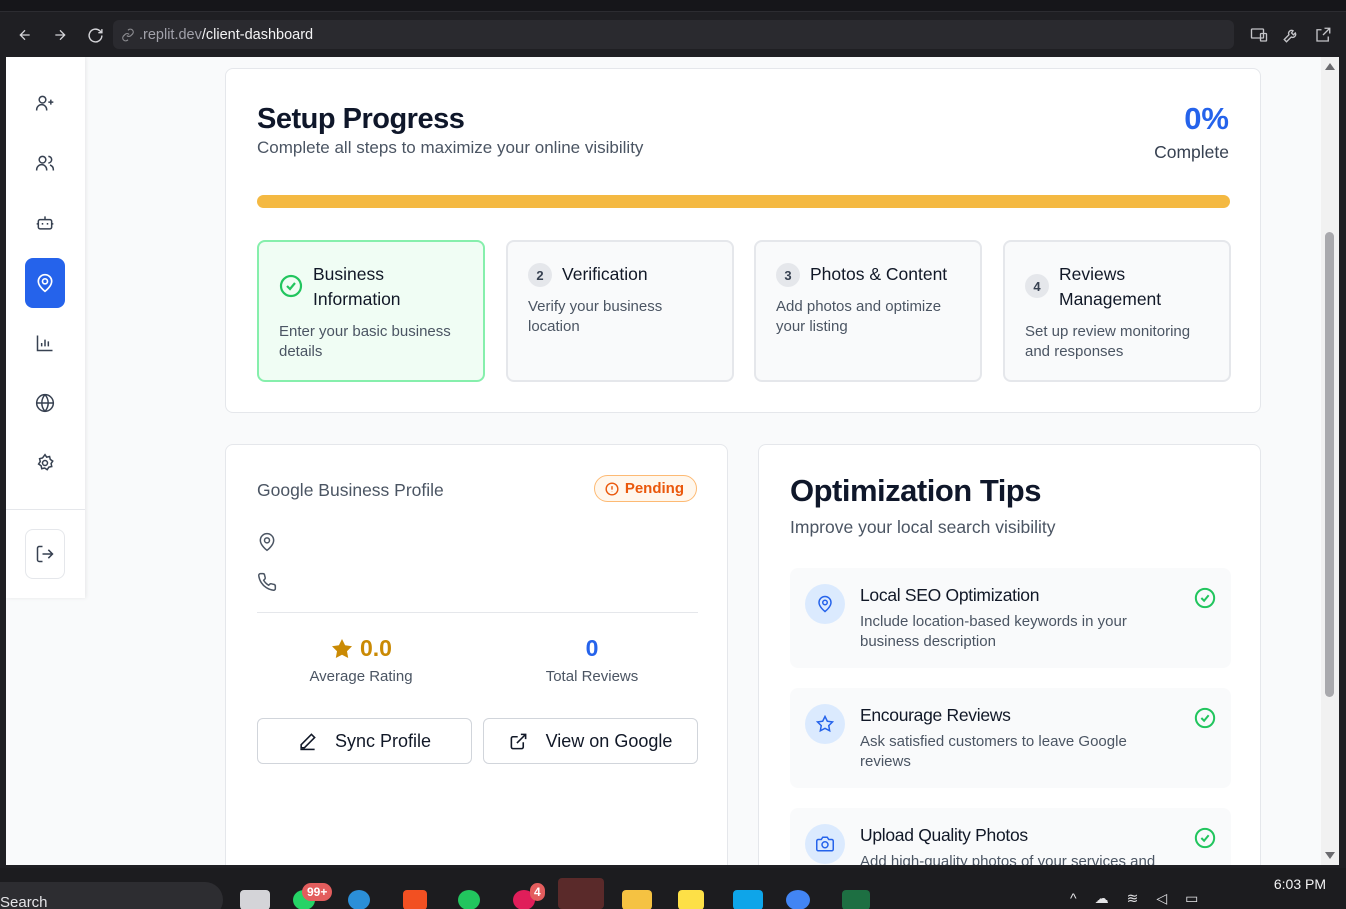 The image size is (1346, 909). What do you see at coordinates (1073, 898) in the screenshot?
I see `chevron-up-icon: ^` at bounding box center [1073, 898].